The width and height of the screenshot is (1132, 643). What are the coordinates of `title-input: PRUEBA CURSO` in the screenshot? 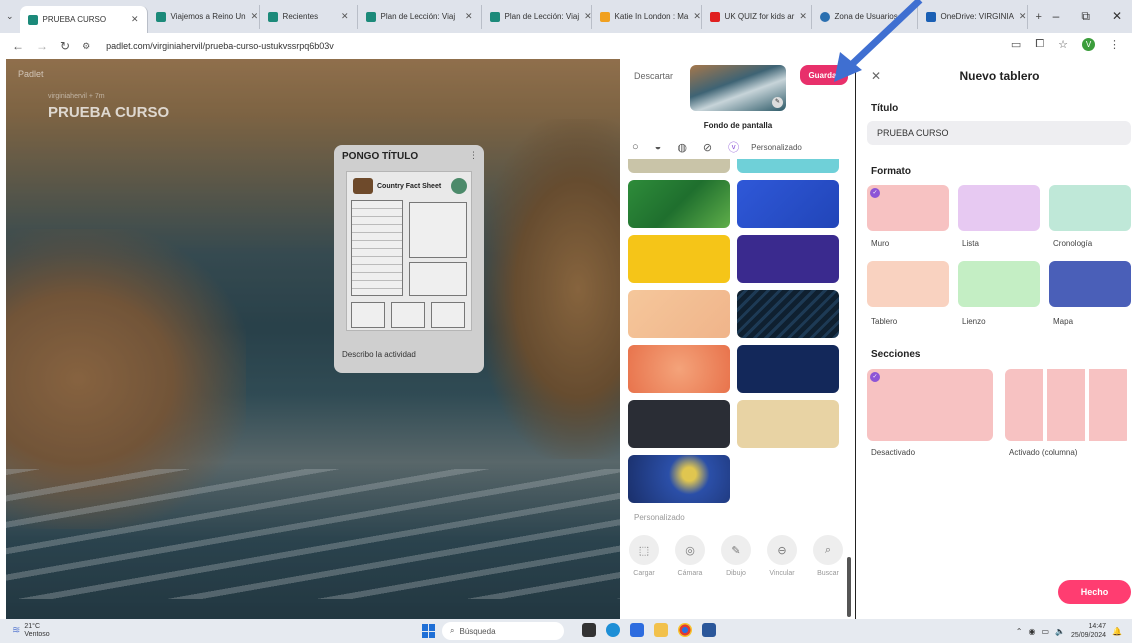 It's located at (999, 133).